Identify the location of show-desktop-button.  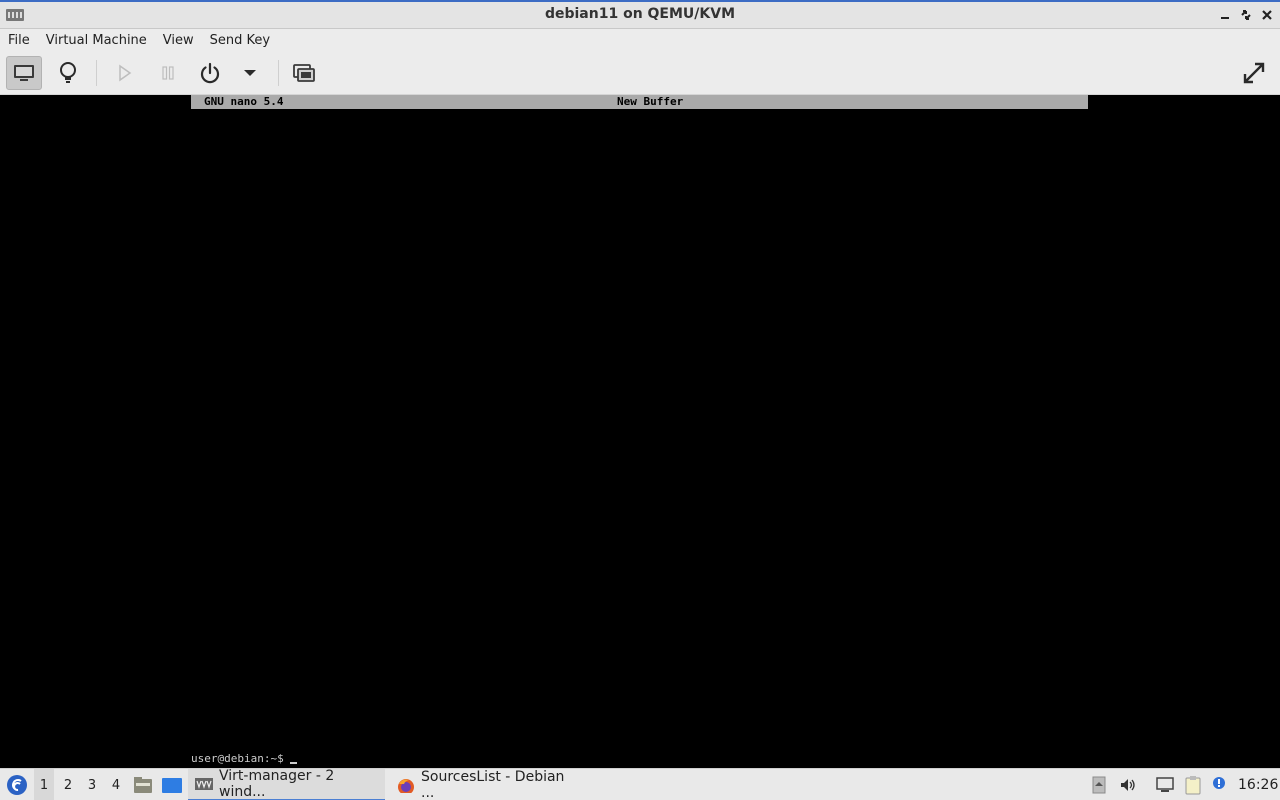
(172, 784).